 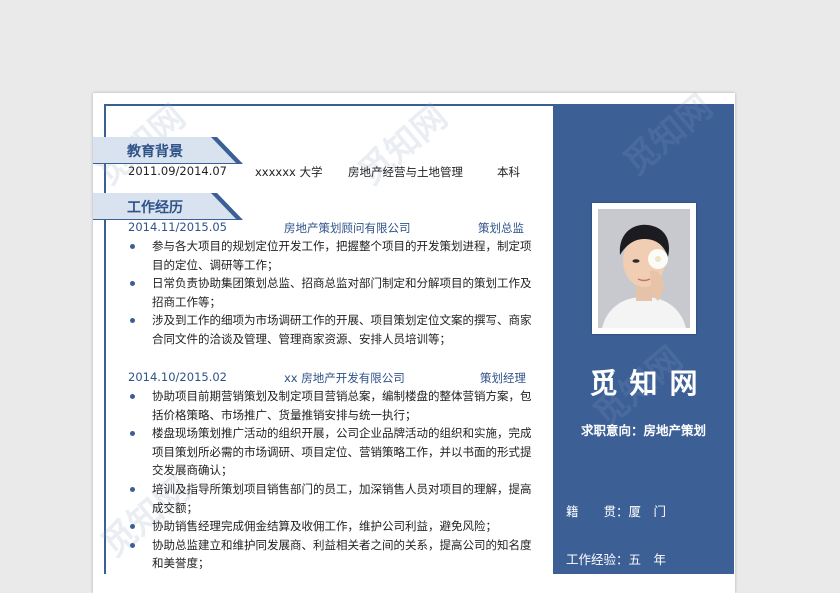 I want to click on hometown-row: 籍 贯：厦 门, so click(x=616, y=510).